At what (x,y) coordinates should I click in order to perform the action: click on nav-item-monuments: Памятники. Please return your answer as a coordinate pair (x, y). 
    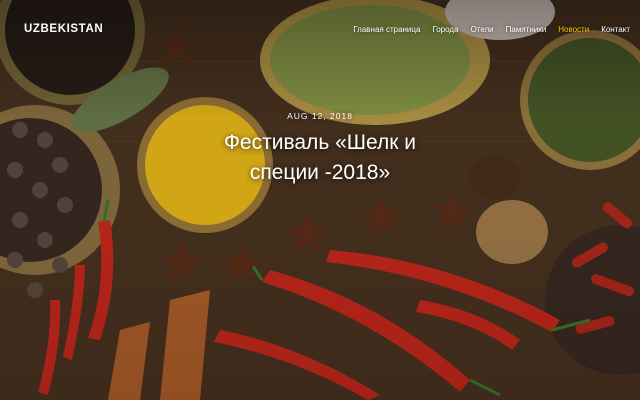
    Looking at the image, I should click on (526, 29).